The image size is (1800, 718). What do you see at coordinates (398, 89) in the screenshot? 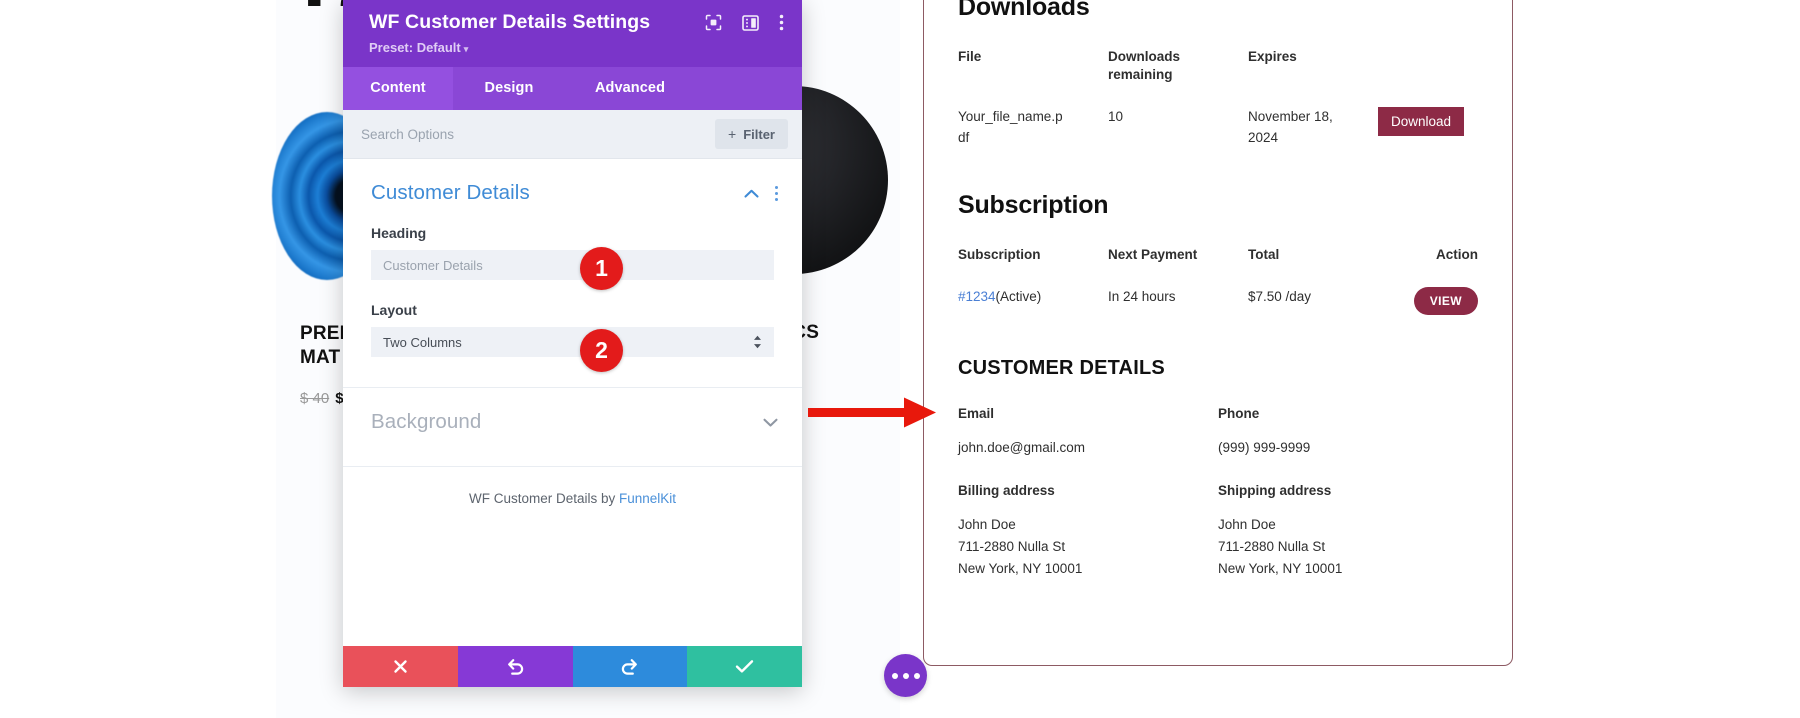
I see `tab-content: Content` at bounding box center [398, 89].